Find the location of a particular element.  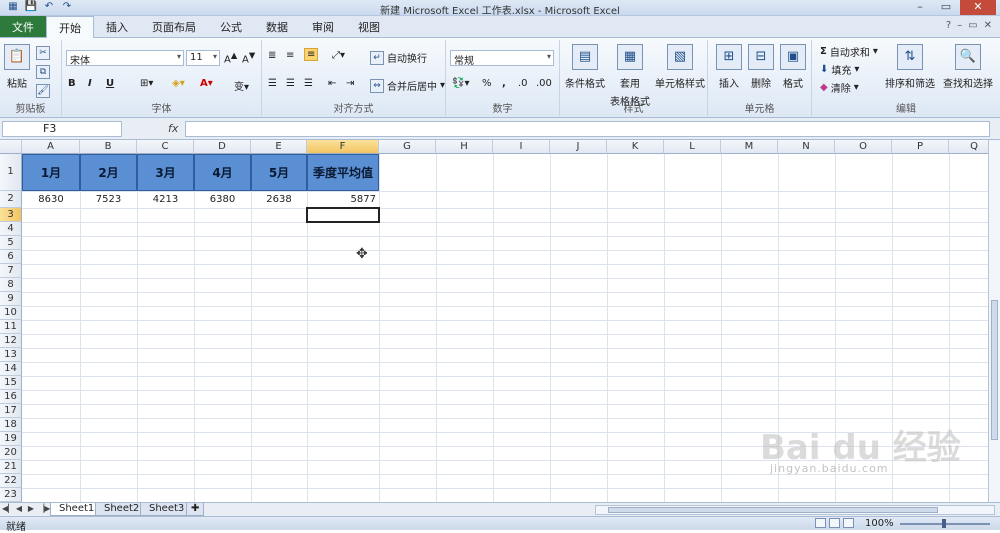

tab-formulas: 公式 is located at coordinates (231, 26).